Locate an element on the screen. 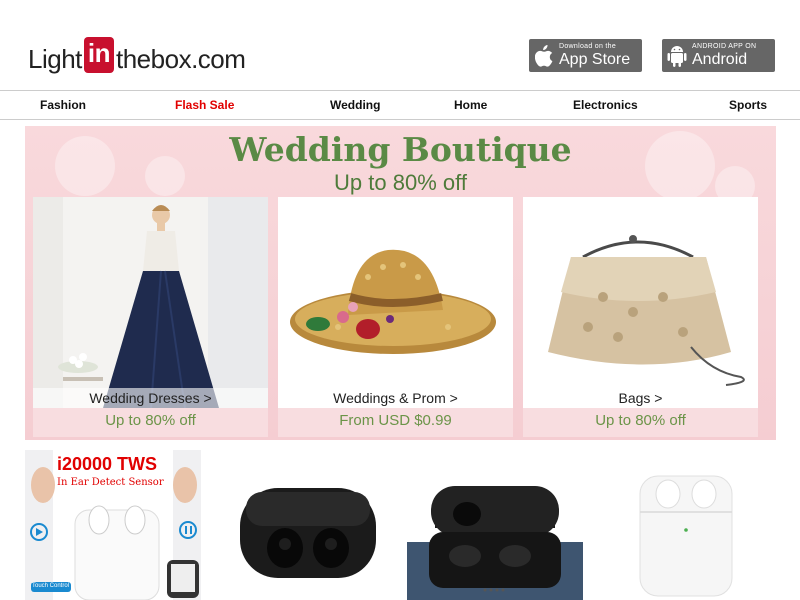 The image size is (800, 600). android-small-text: ANDROID APP ON is located at coordinates (724, 46).